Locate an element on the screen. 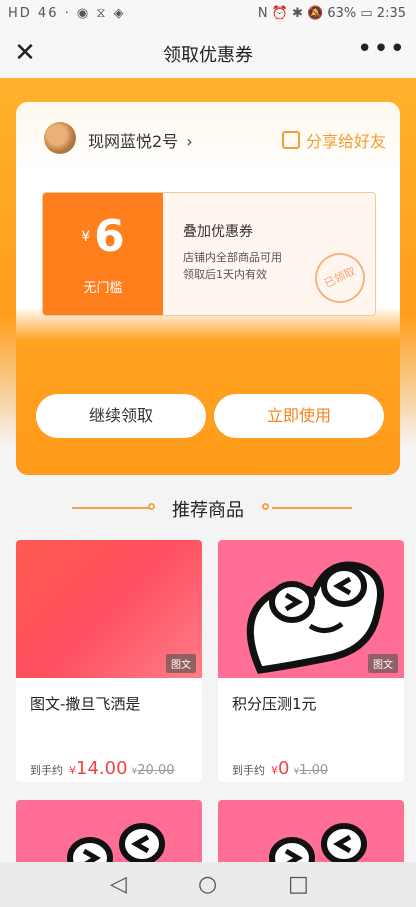  more-icon: ••• is located at coordinates (381, 49).